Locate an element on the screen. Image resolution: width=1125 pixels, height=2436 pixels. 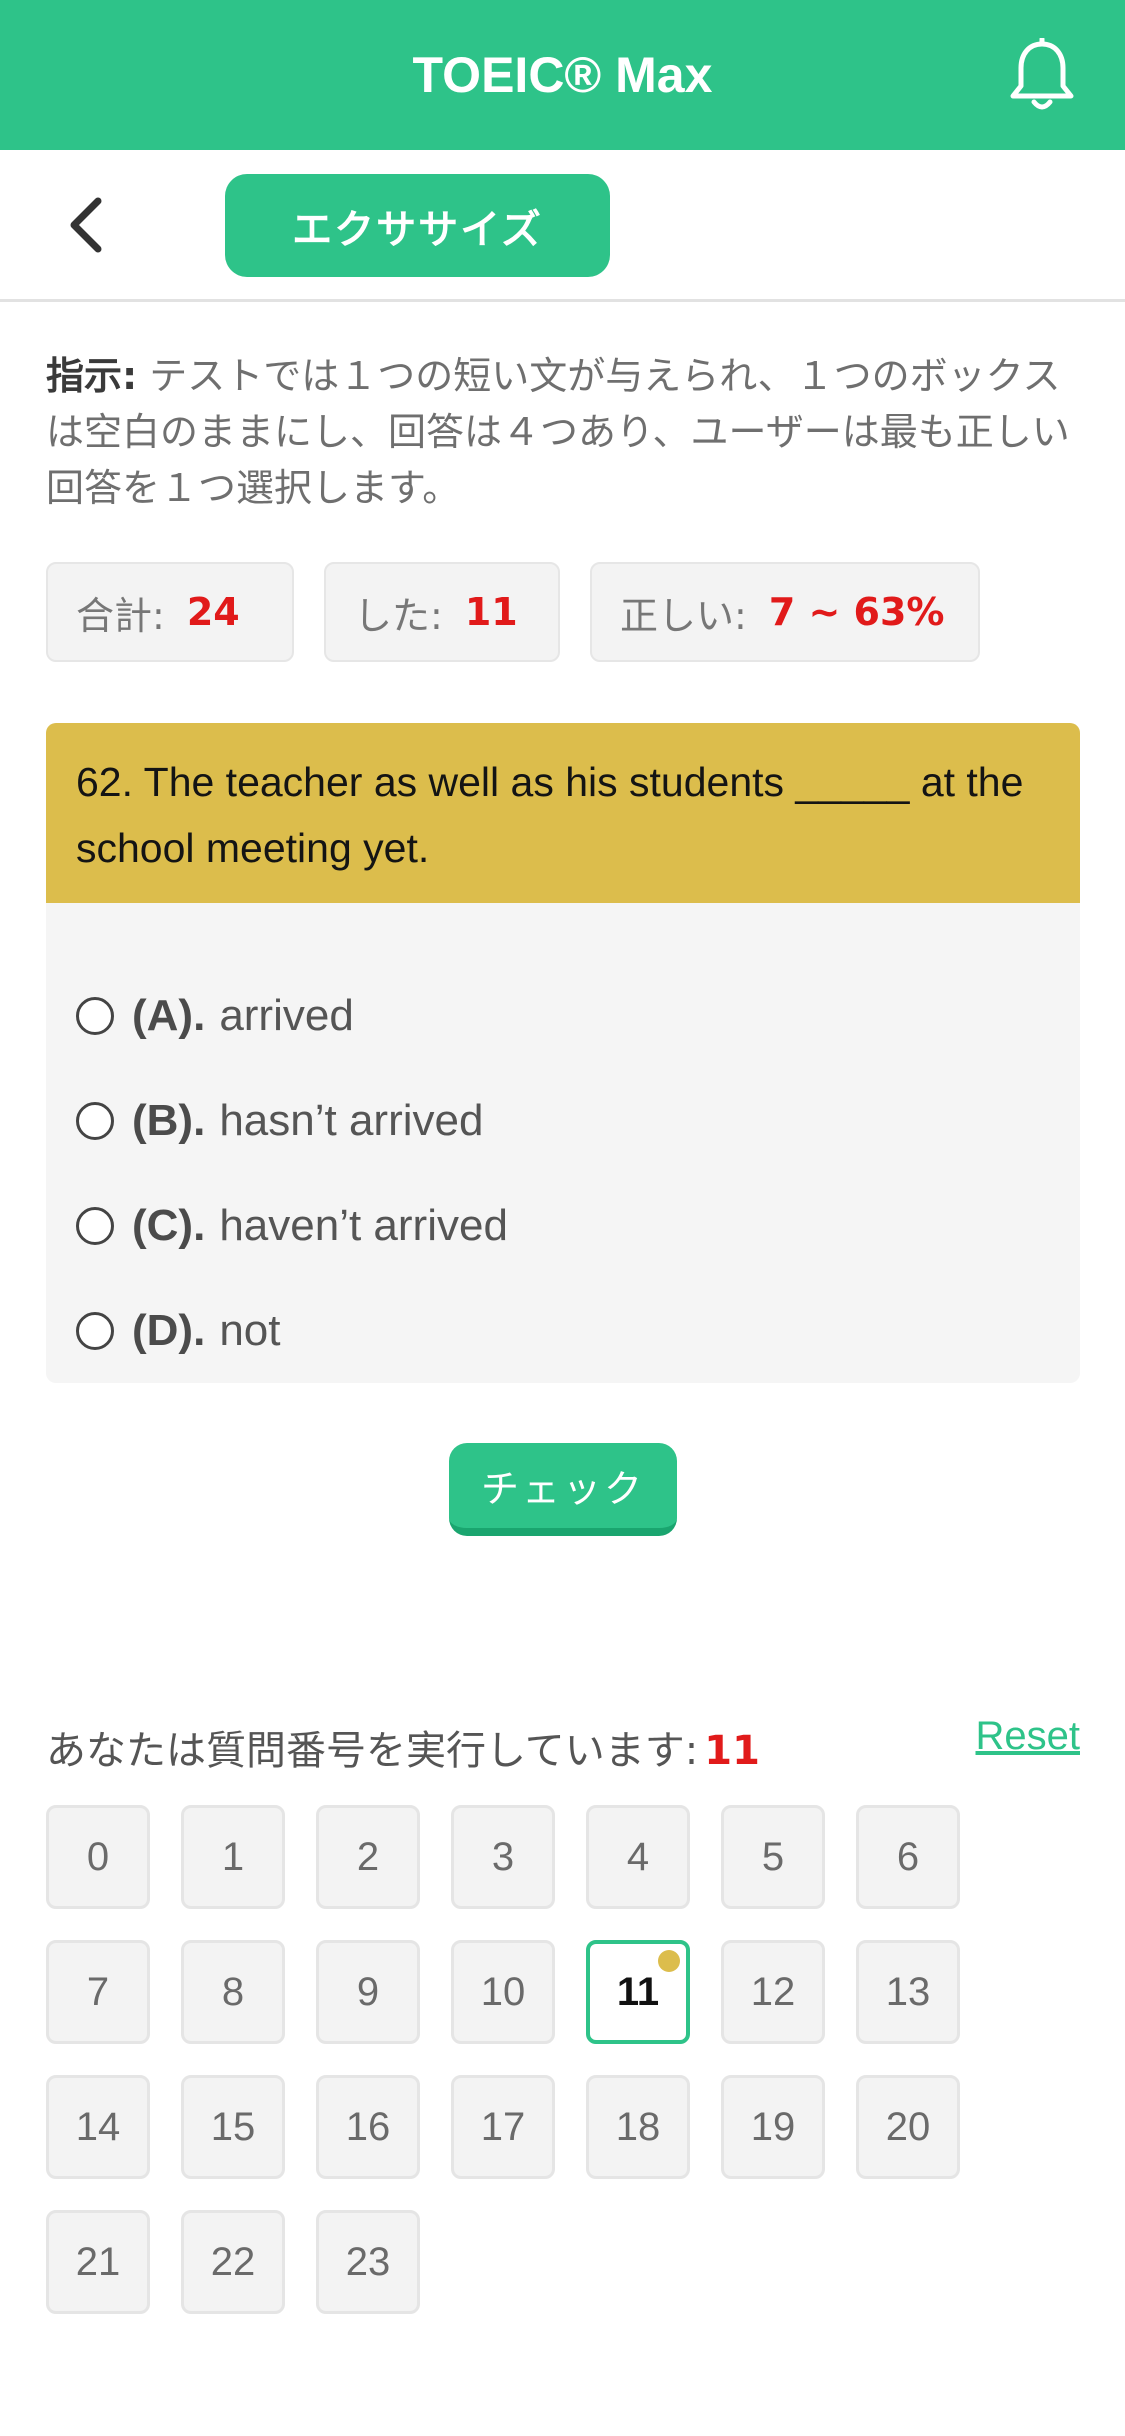
question-number-button: 9 is located at coordinates (368, 1992).